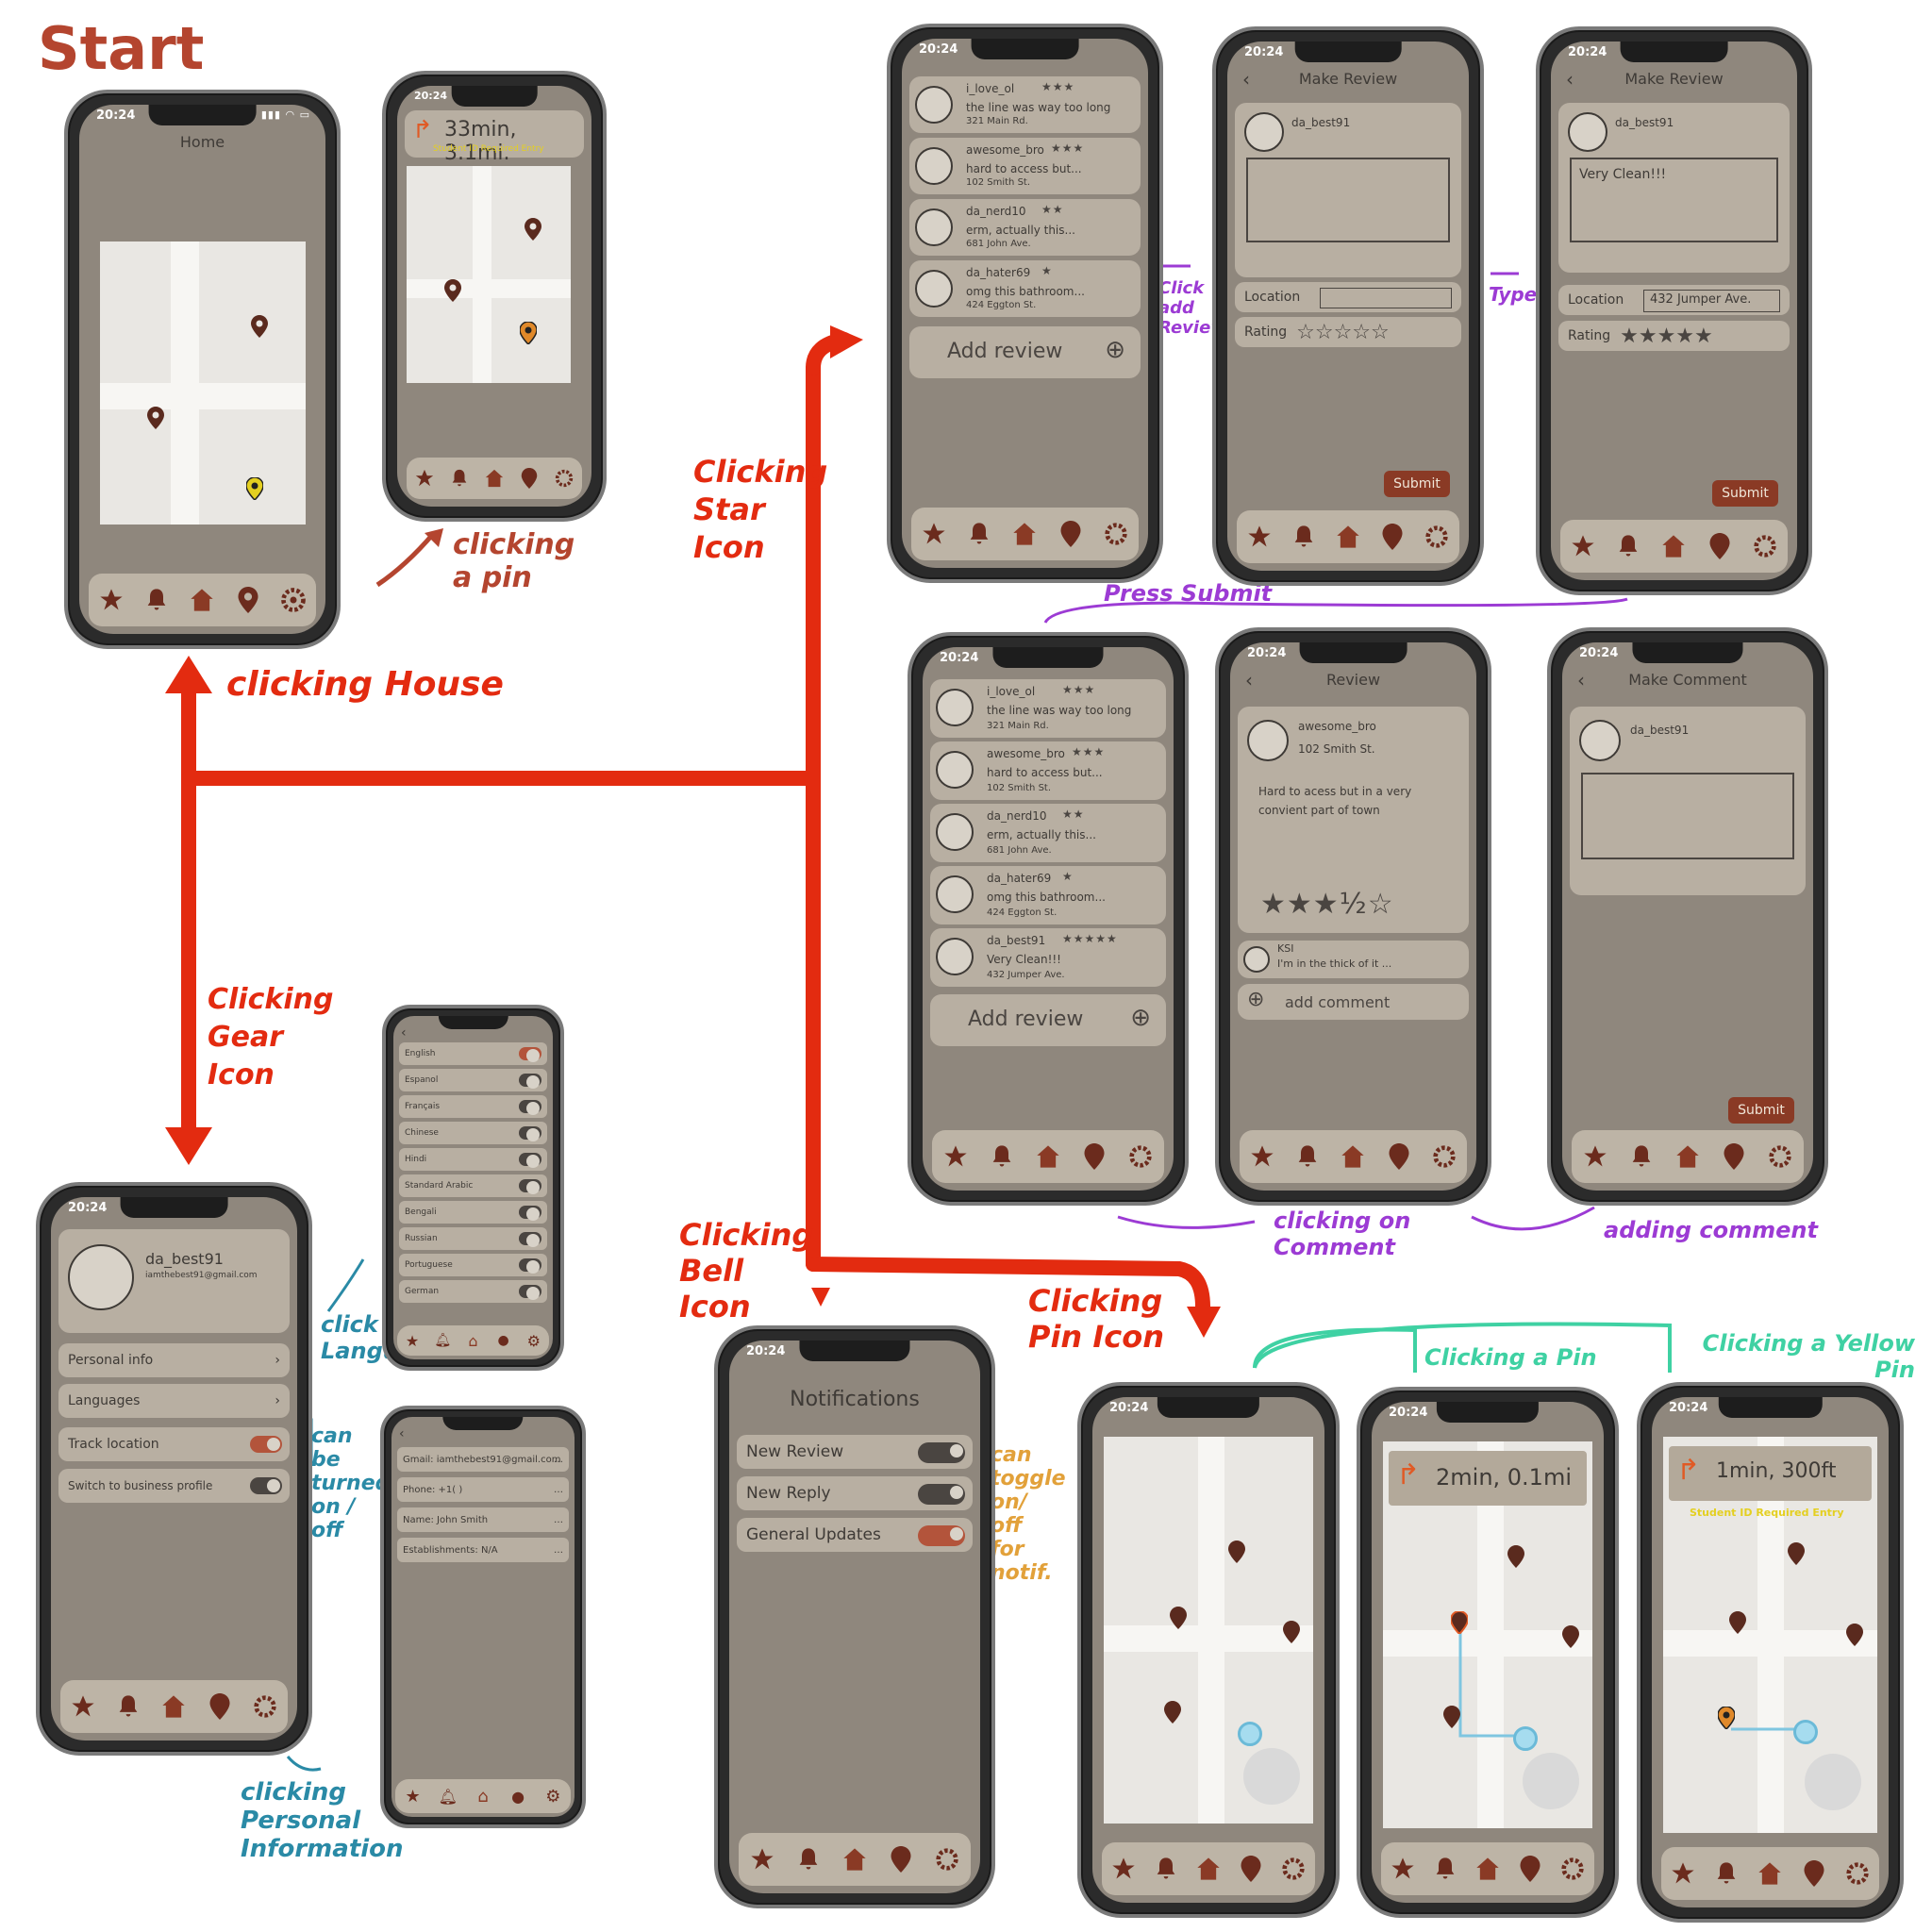  What do you see at coordinates (942, 1495) in the screenshot?
I see `new-reply-toggle` at bounding box center [942, 1495].